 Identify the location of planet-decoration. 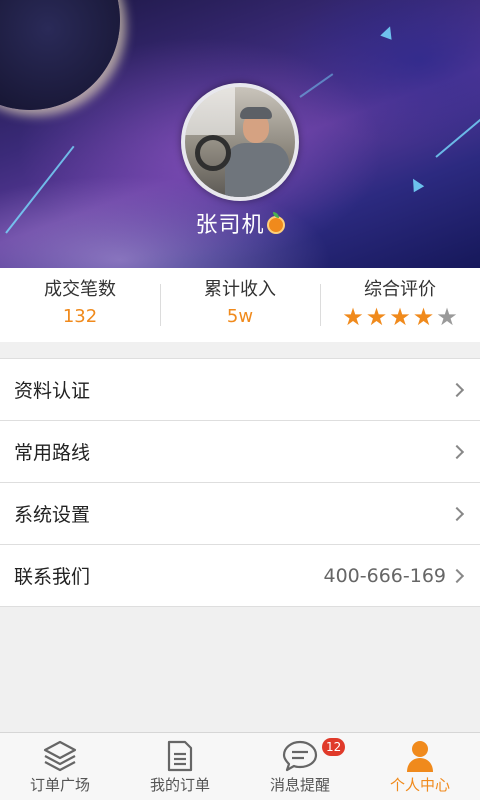
(60, 55).